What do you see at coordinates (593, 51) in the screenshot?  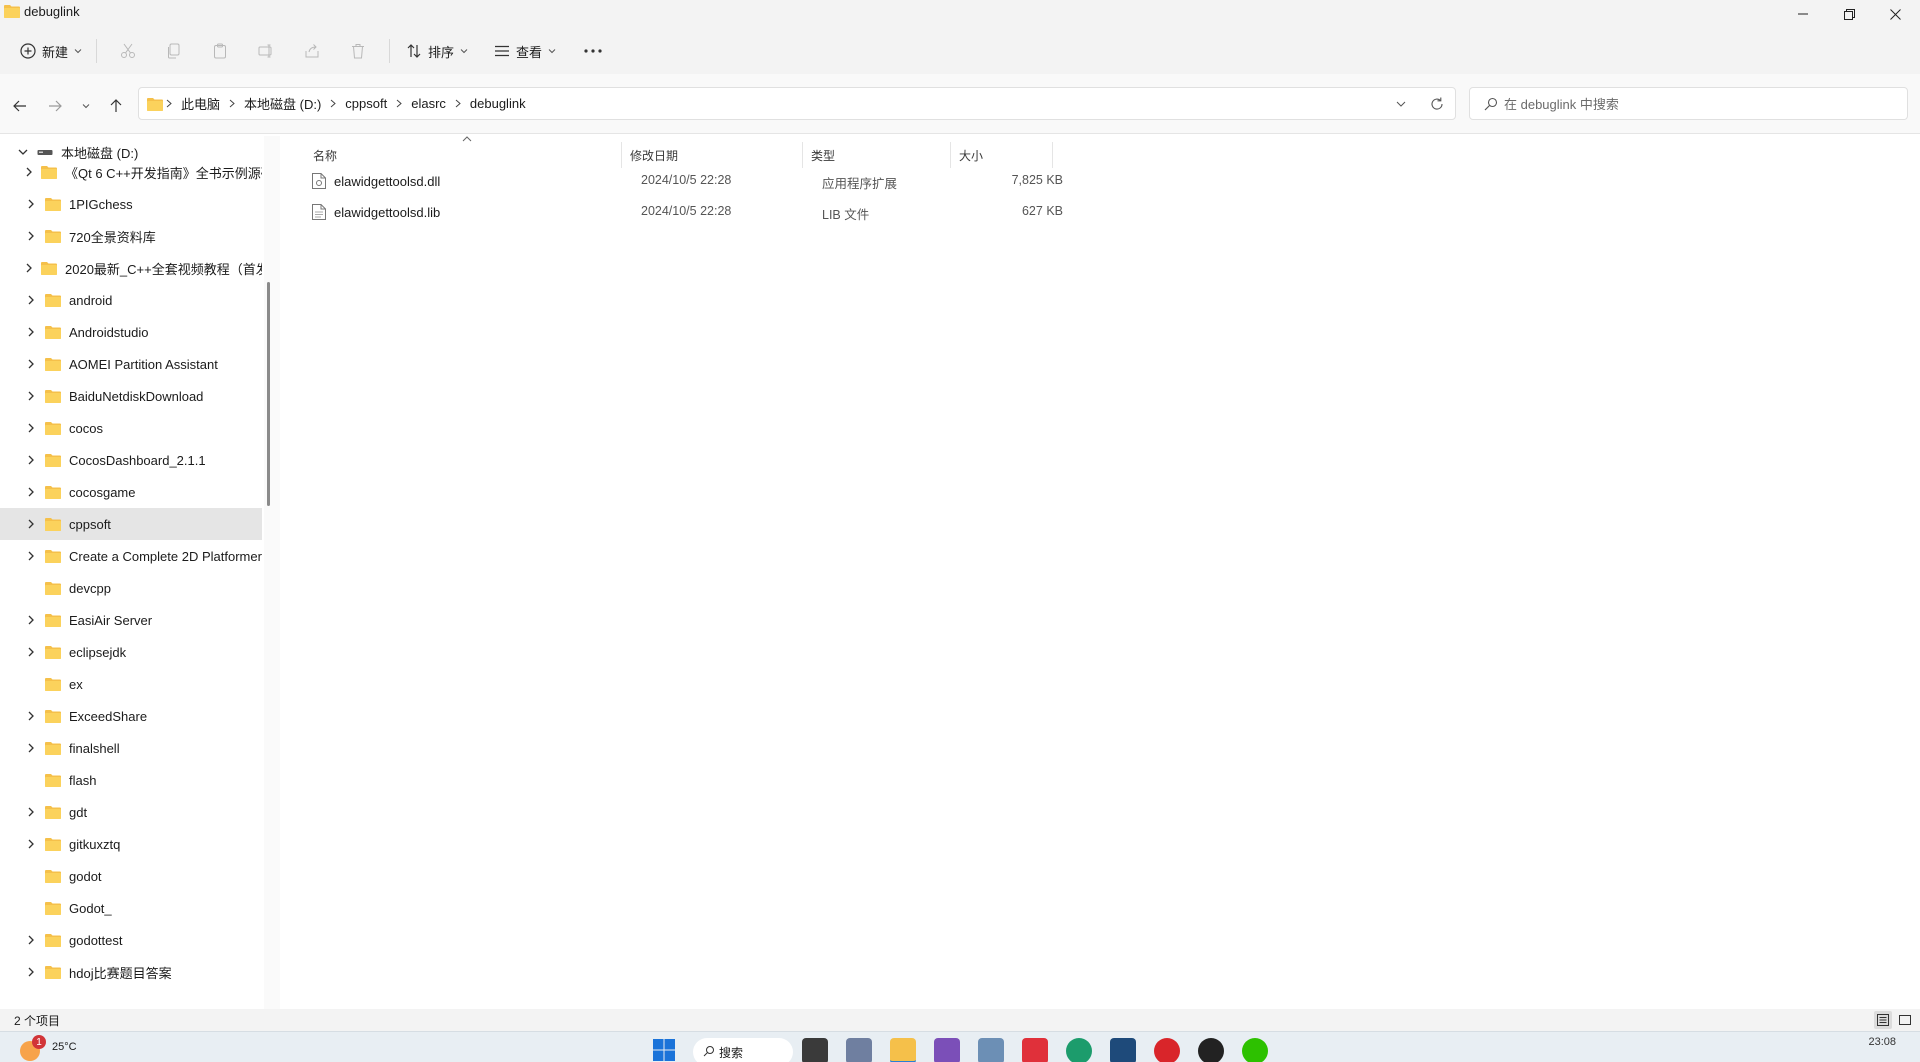 I see `more-options-button` at bounding box center [593, 51].